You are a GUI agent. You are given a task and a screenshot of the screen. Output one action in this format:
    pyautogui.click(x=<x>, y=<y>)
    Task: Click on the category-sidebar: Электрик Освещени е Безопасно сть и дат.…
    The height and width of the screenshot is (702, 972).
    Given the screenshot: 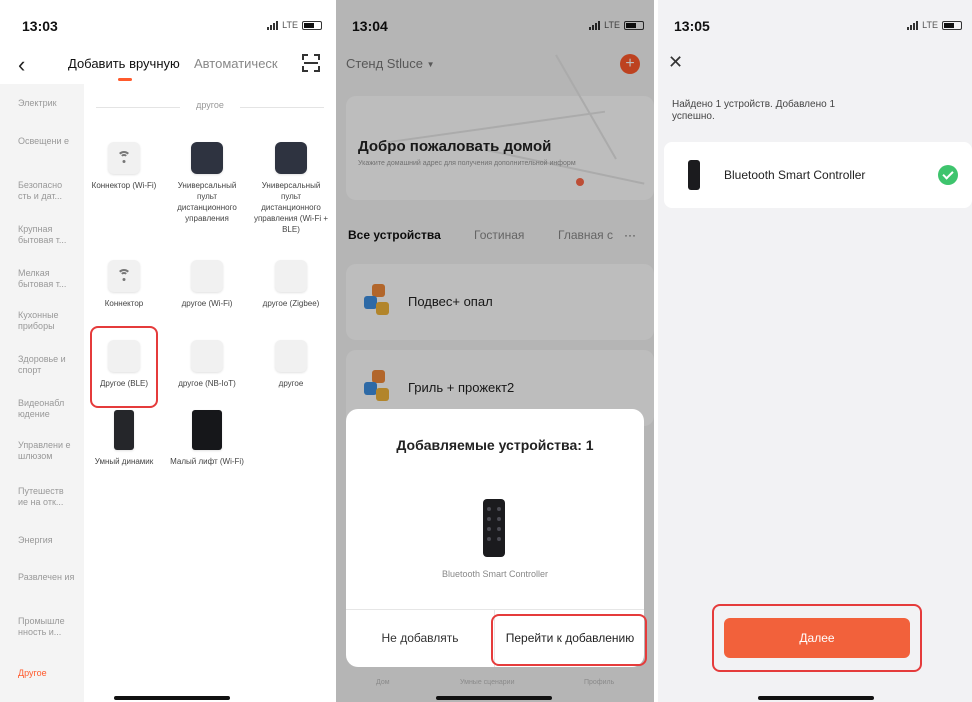 What is the action you would take?
    pyautogui.click(x=42, y=393)
    